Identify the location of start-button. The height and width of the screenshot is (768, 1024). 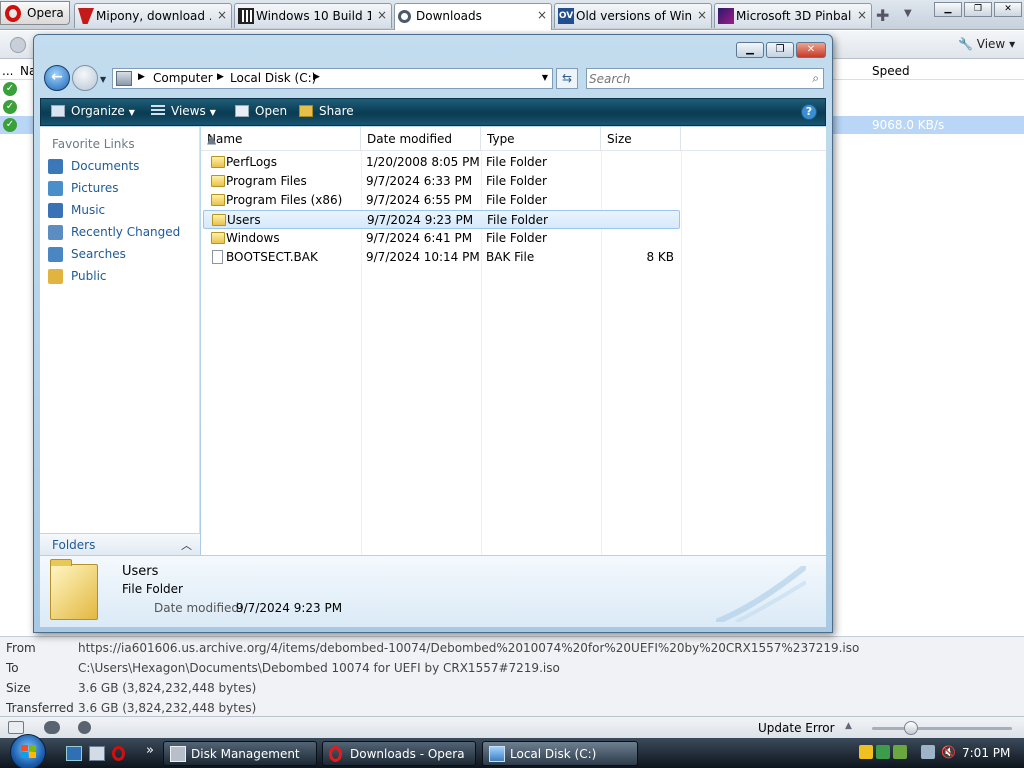
(28, 751).